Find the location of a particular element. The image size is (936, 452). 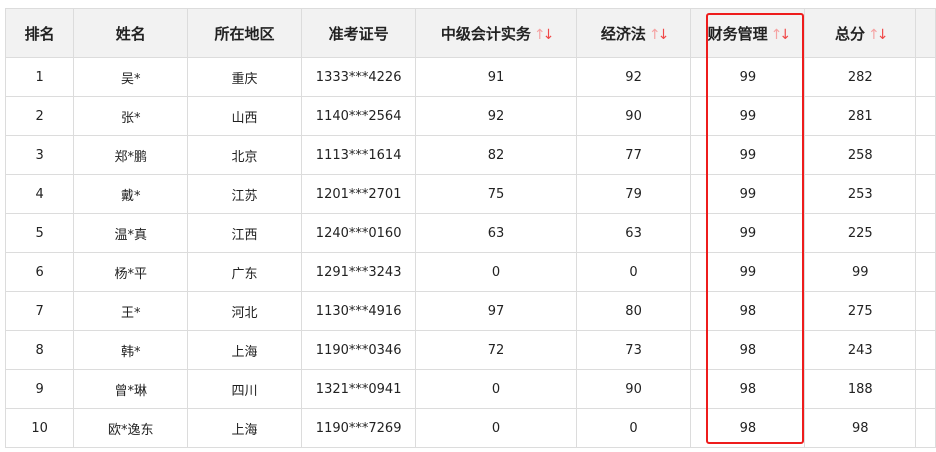

column-label: 姓名 is located at coordinates (130, 33).